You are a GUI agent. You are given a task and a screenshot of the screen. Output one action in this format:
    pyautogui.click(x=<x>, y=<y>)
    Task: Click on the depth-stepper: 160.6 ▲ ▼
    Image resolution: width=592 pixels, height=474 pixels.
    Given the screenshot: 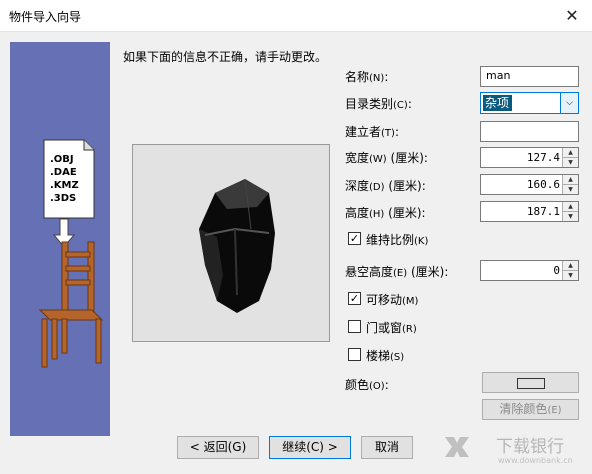 What is the action you would take?
    pyautogui.click(x=529, y=184)
    